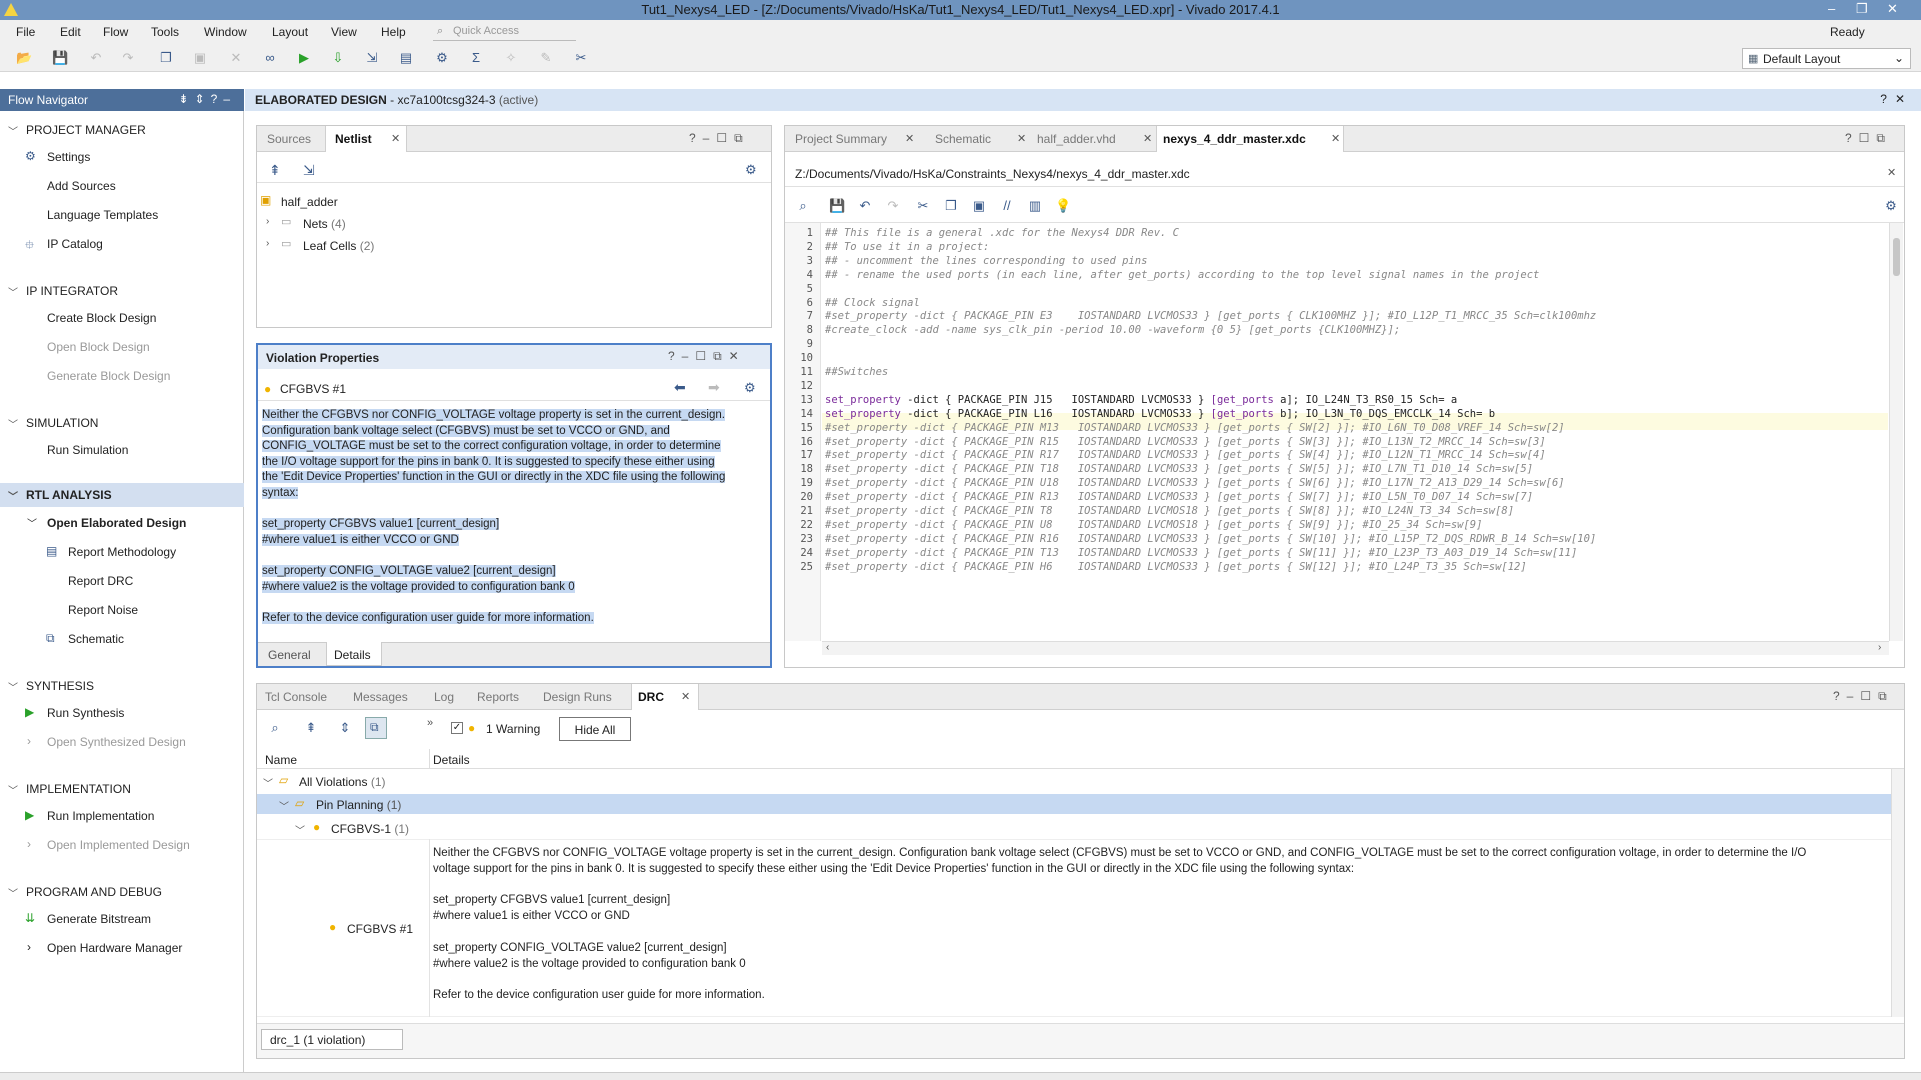 The height and width of the screenshot is (1080, 1921). Describe the element at coordinates (963, 139) in the screenshot. I see `tab-schematic: Schematic` at that location.